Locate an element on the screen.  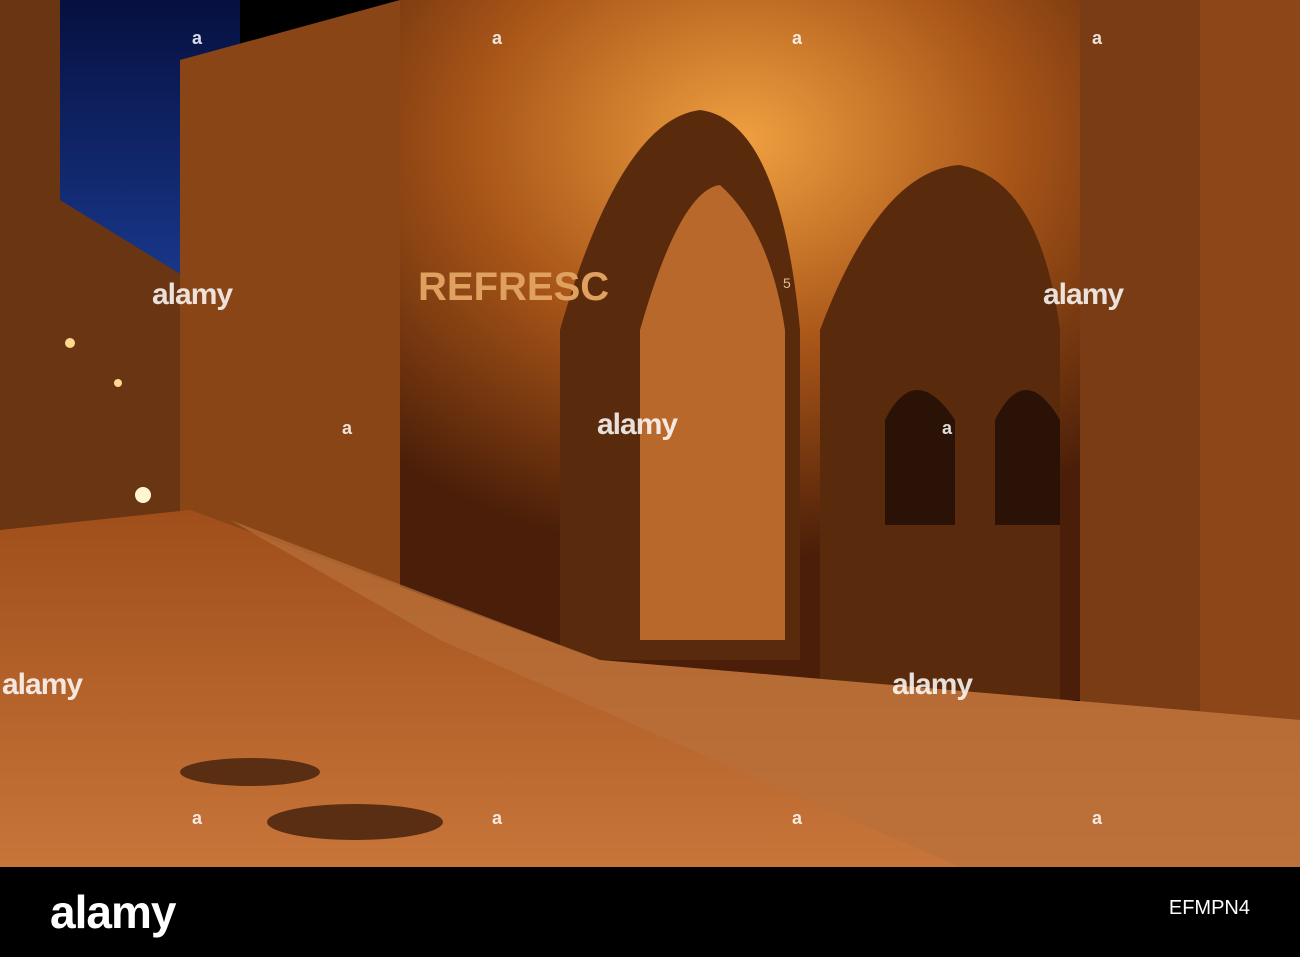
car-headlight is located at coordinates (143, 495).